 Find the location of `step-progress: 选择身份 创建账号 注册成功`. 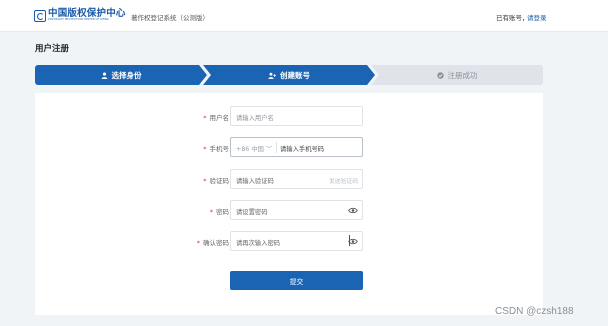

step-progress: 选择身份 创建账号 注册成功 is located at coordinates (289, 75).